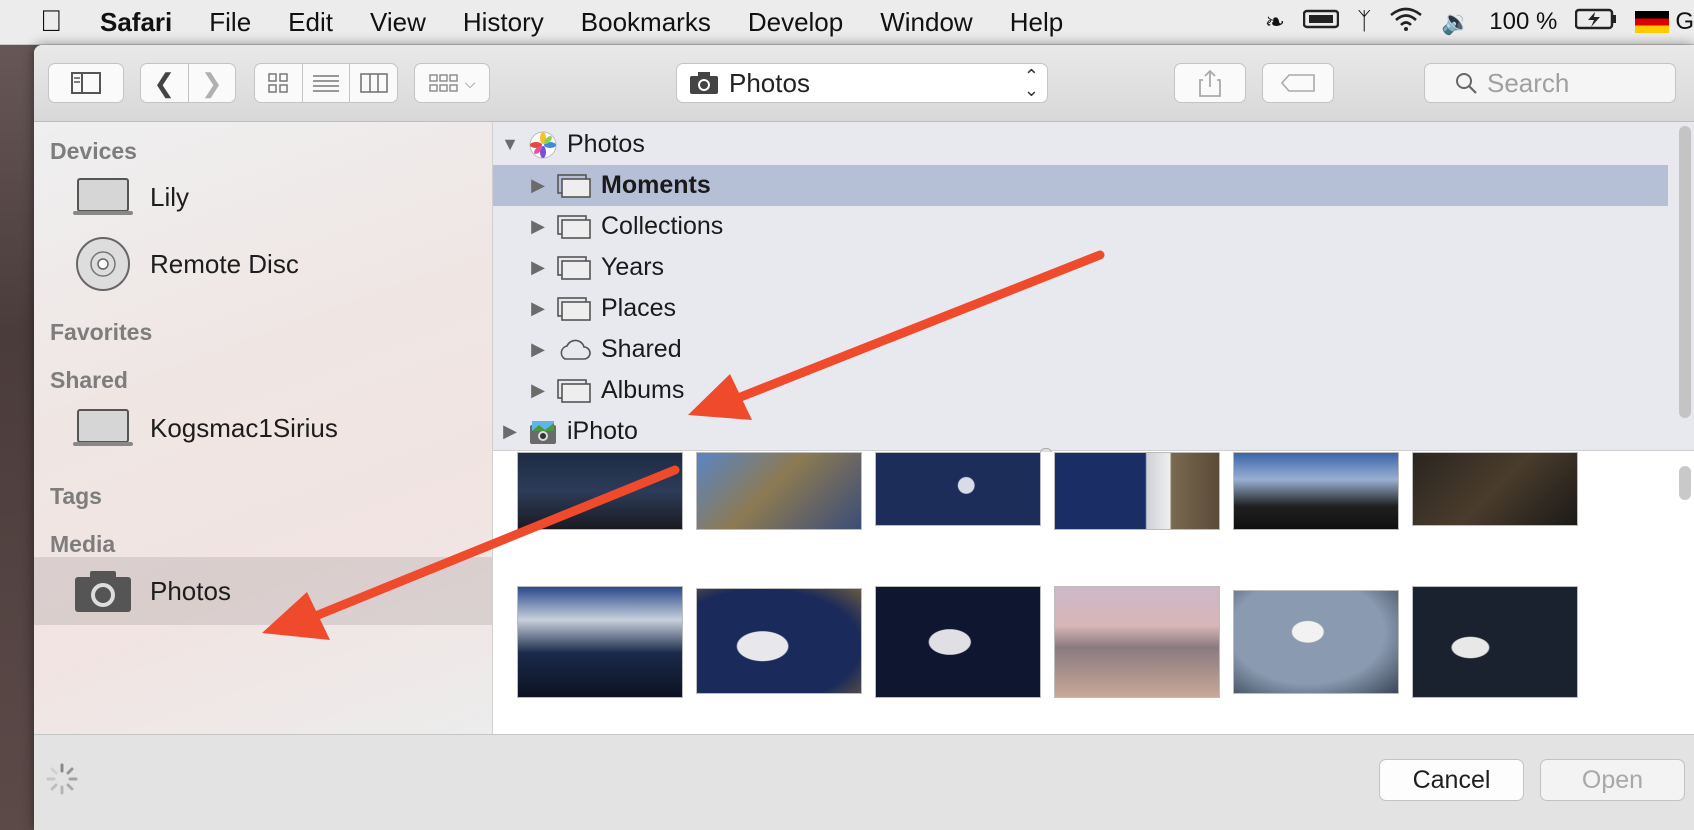 The width and height of the screenshot is (1694, 830). Describe the element at coordinates (1275, 22) in the screenshot. I see `evernote-icon: ❧` at that location.